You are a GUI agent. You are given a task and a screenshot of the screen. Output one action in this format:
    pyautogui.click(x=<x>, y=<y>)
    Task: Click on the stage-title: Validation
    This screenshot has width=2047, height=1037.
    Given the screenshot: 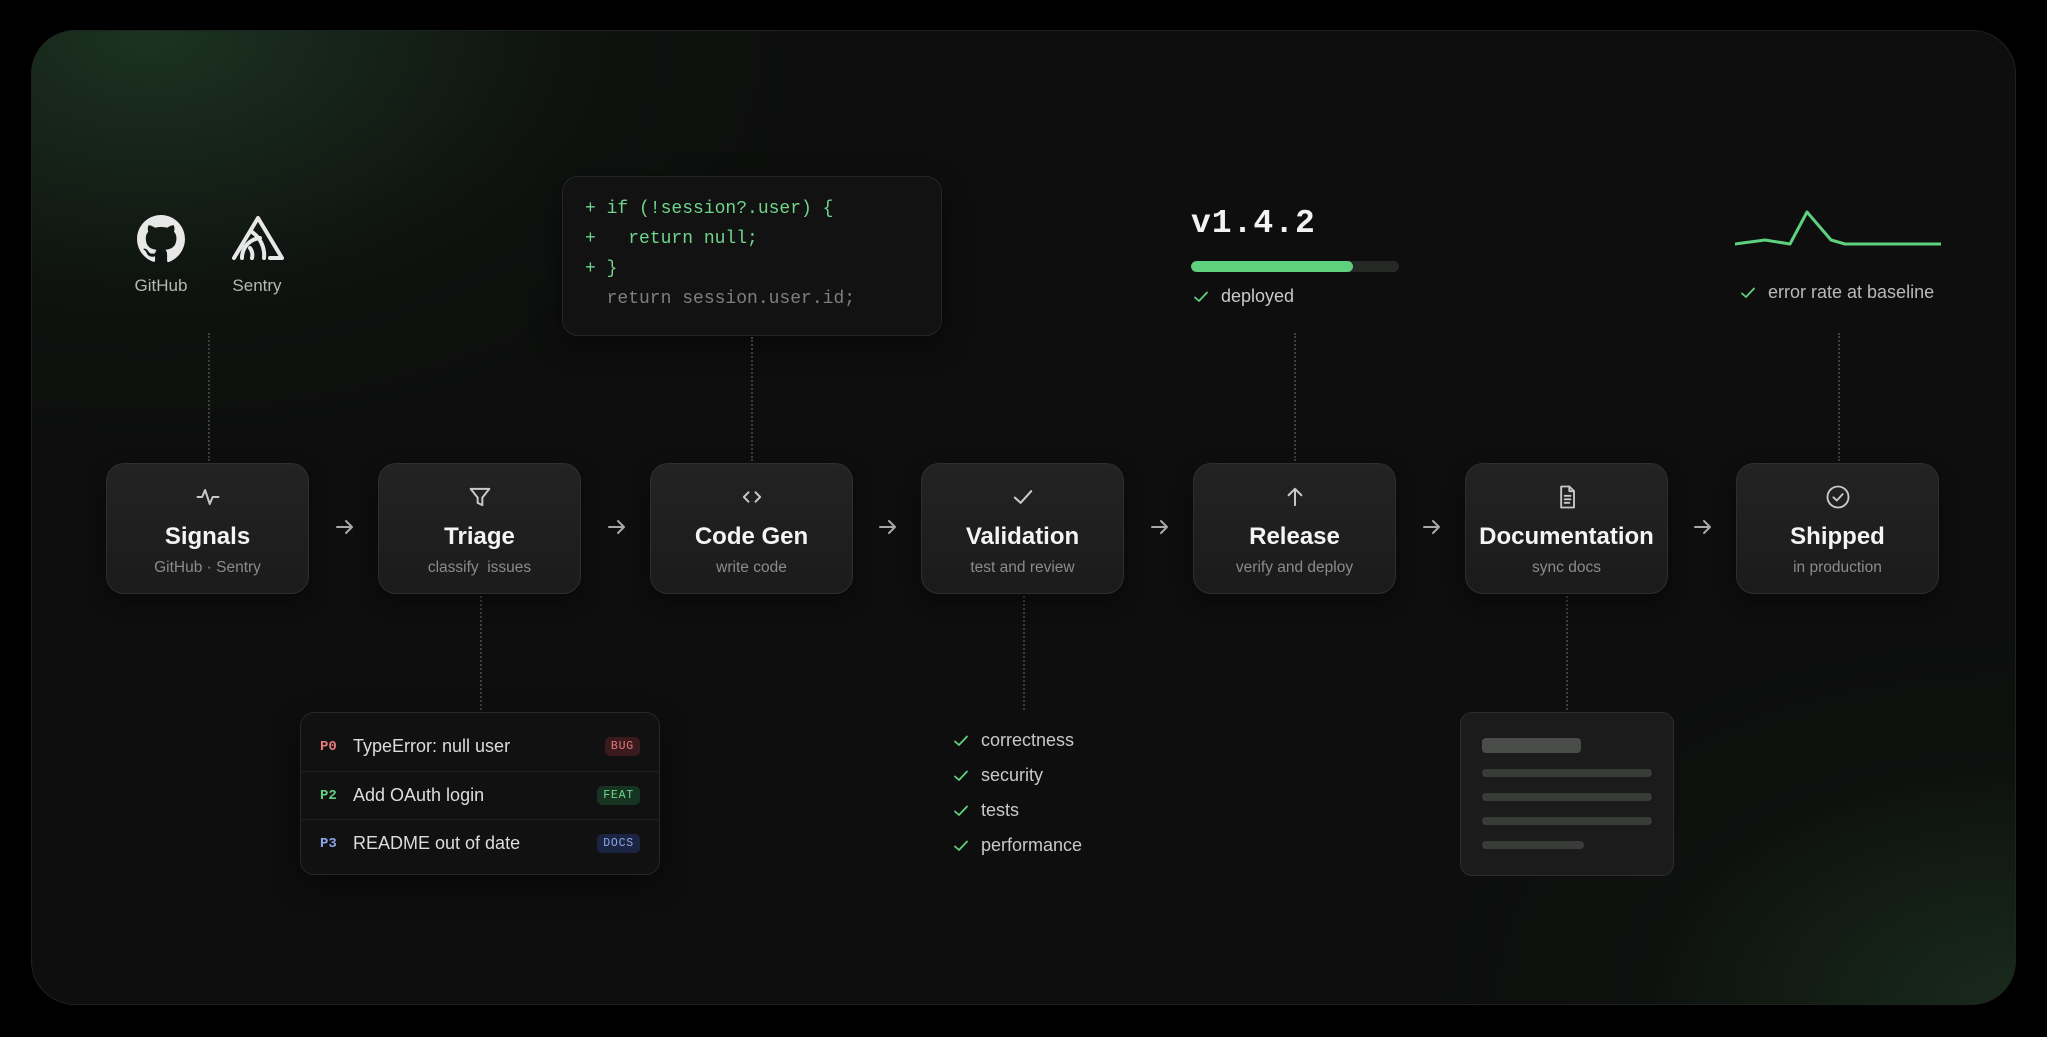 What is the action you would take?
    pyautogui.click(x=1022, y=536)
    